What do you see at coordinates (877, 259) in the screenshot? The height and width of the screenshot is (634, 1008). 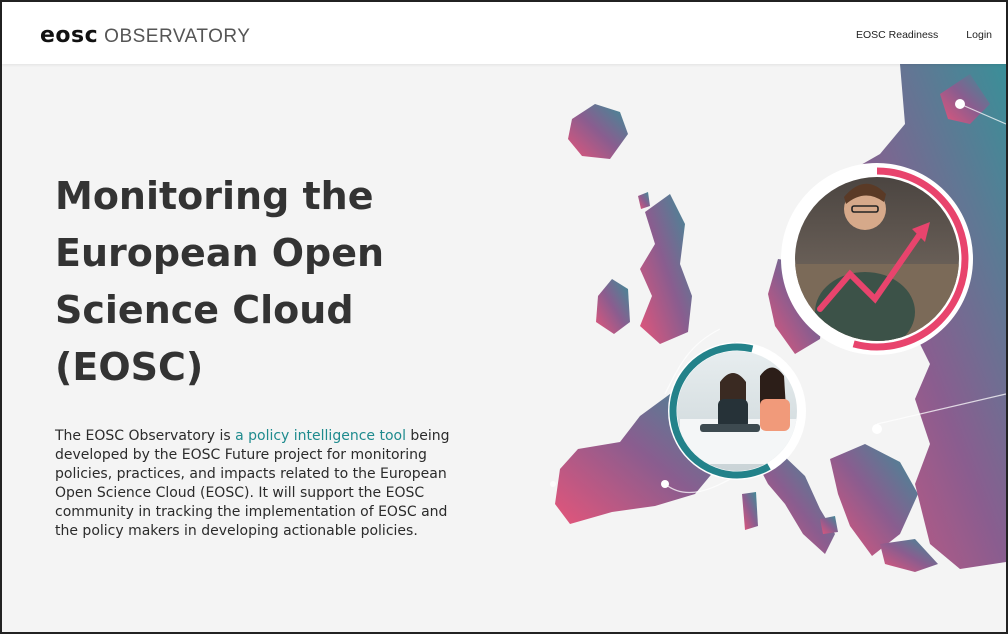 I see `photo-large-circle` at bounding box center [877, 259].